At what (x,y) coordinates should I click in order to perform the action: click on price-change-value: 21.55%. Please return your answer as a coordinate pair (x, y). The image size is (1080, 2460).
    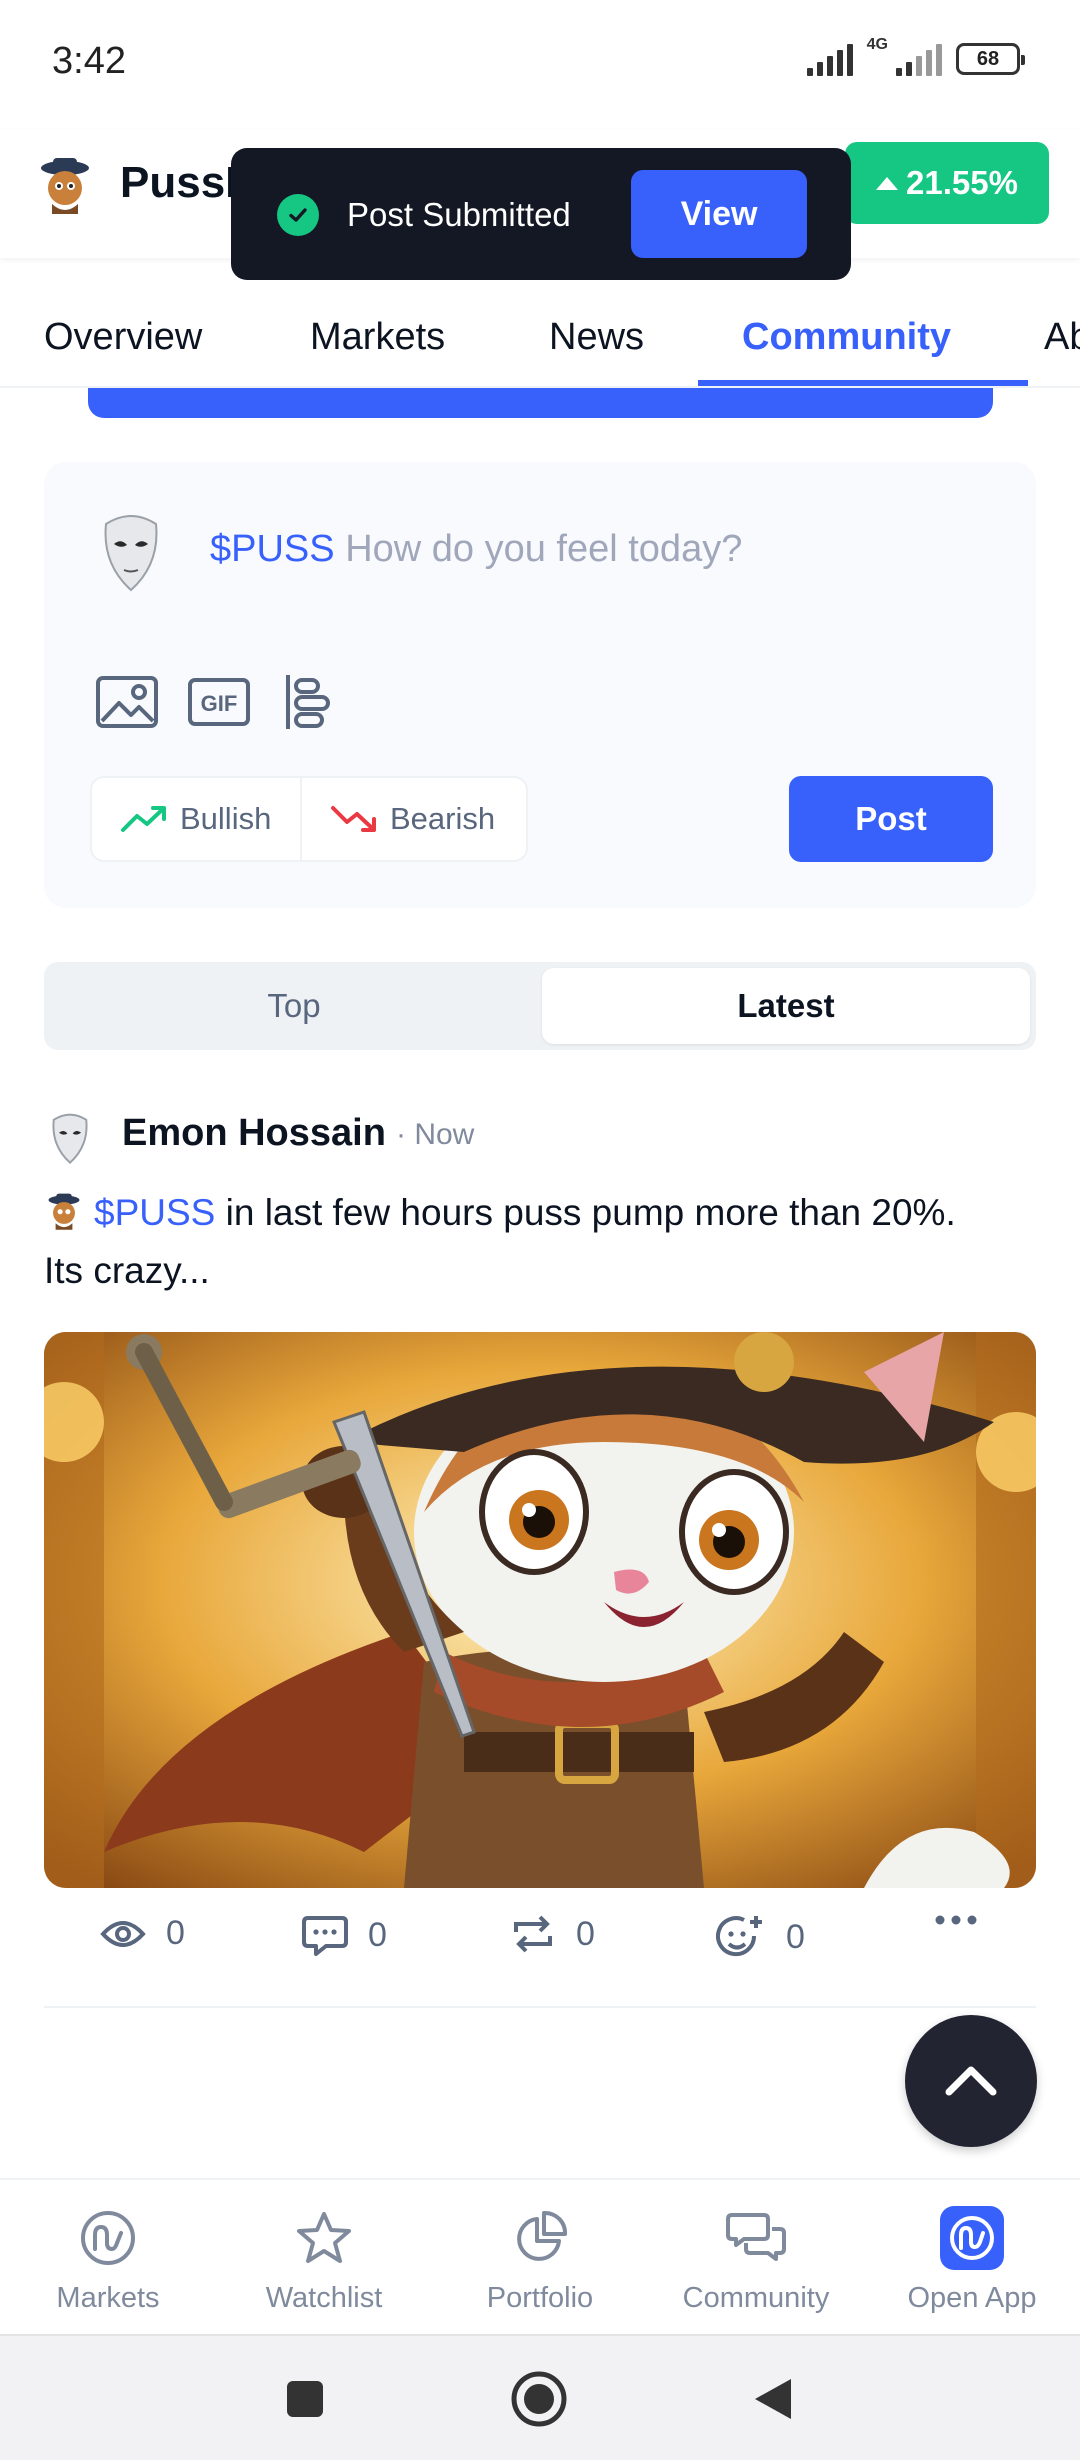
    Looking at the image, I should click on (962, 182).